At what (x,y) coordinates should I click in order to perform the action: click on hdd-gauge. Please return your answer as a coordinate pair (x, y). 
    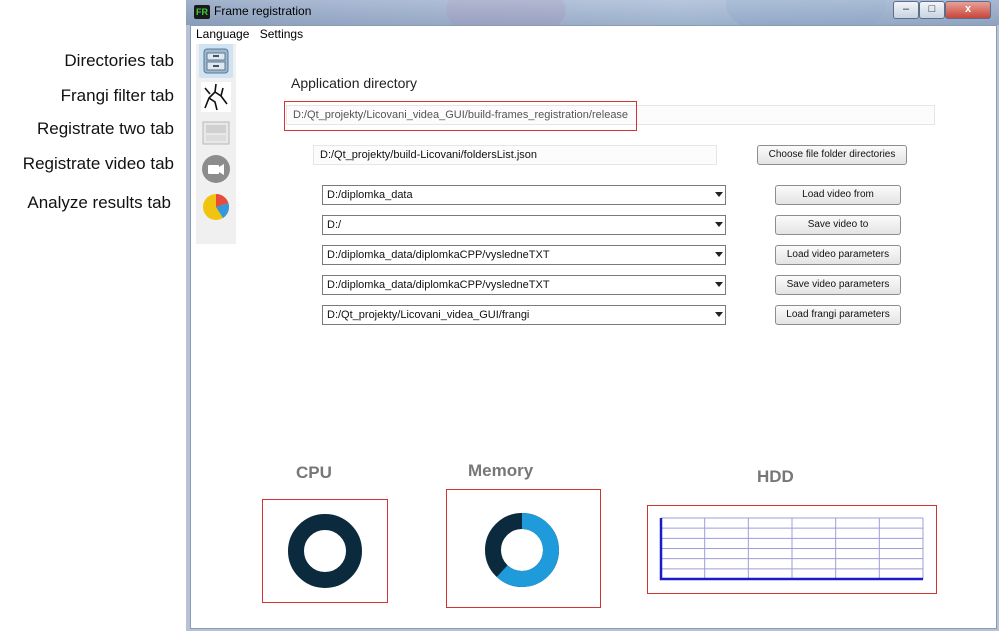
    Looking at the image, I should click on (792, 549).